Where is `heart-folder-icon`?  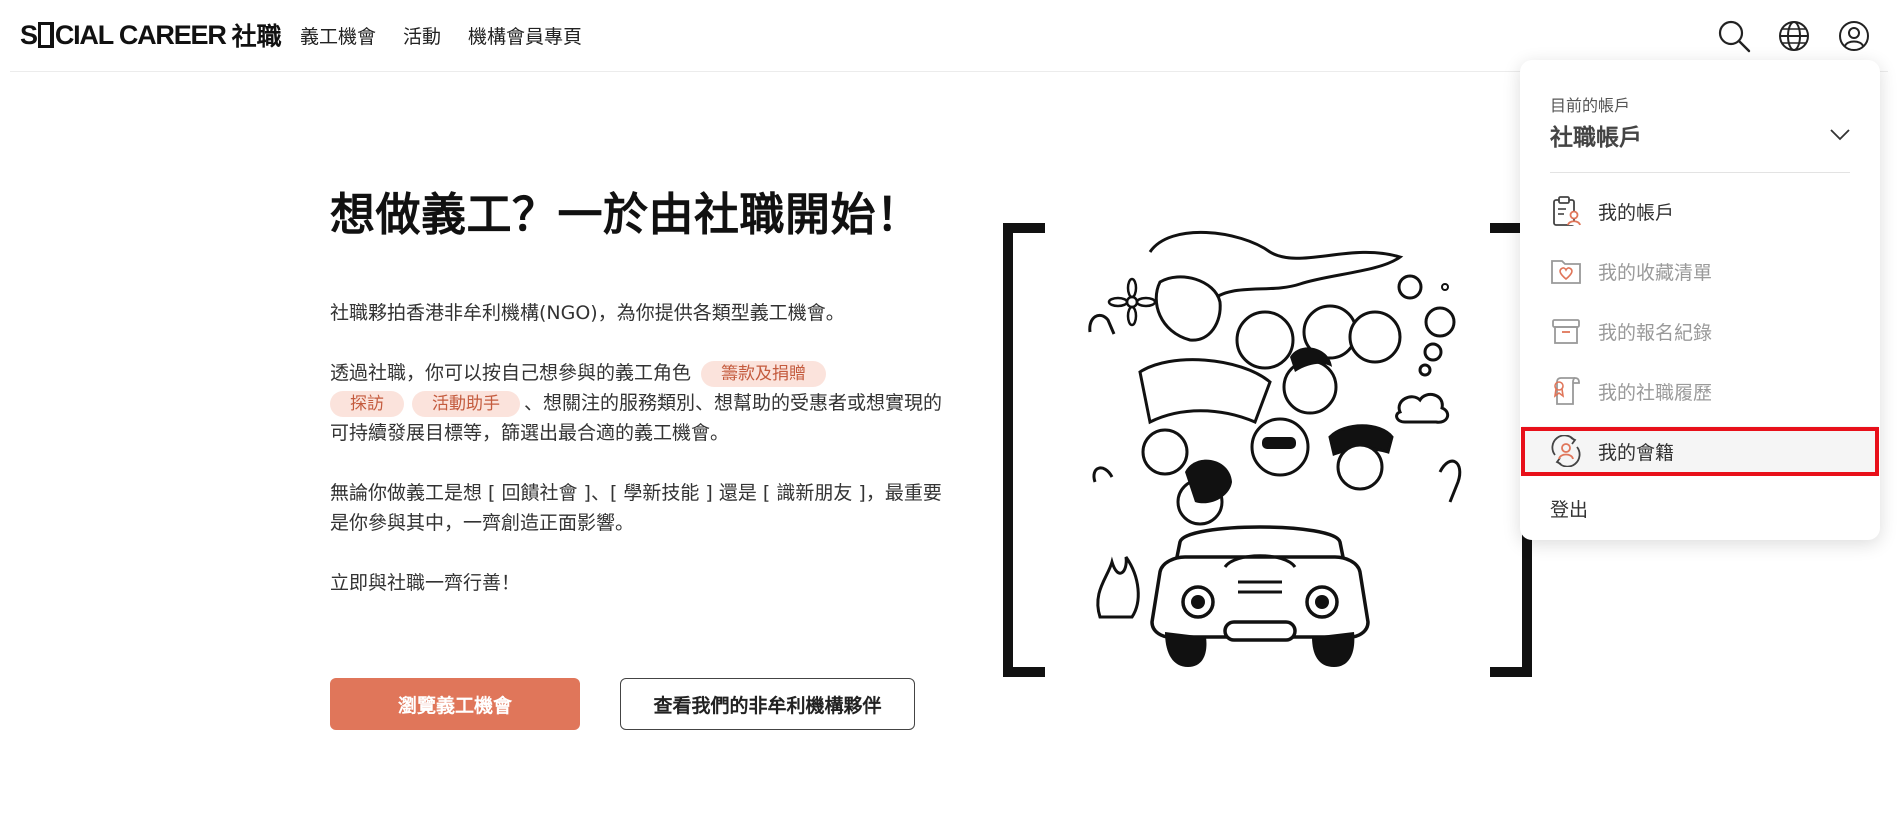 heart-folder-icon is located at coordinates (1566, 271).